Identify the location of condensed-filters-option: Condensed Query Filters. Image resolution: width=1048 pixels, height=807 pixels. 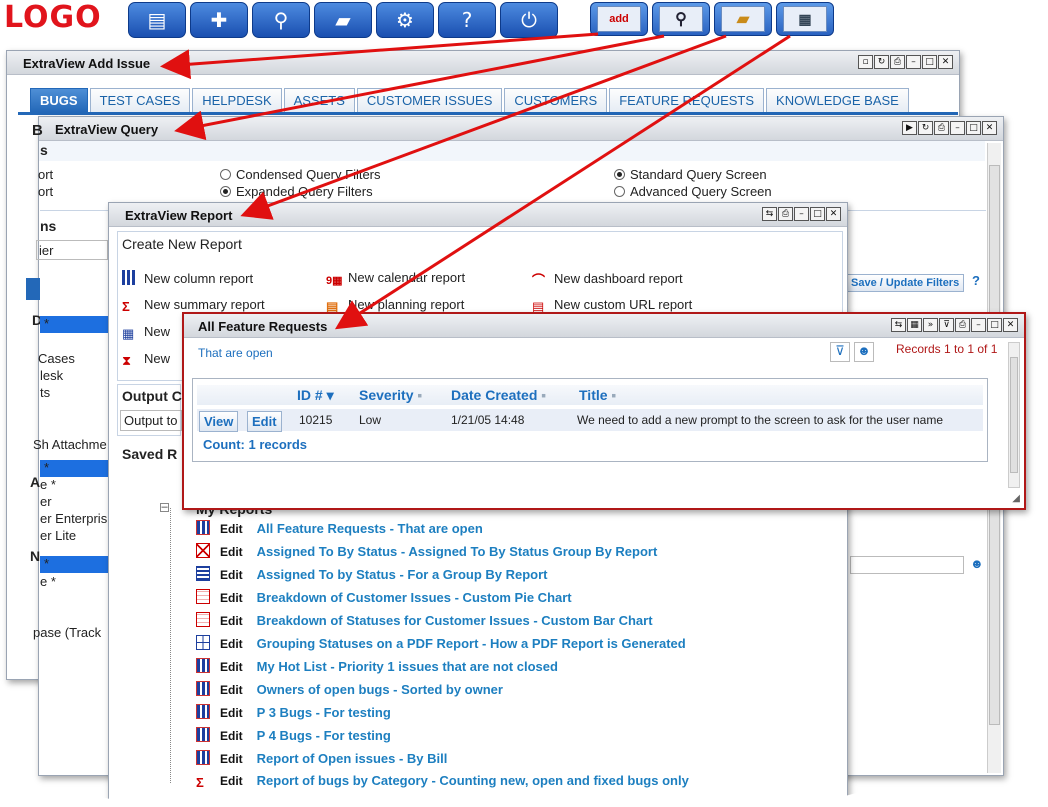
(300, 174).